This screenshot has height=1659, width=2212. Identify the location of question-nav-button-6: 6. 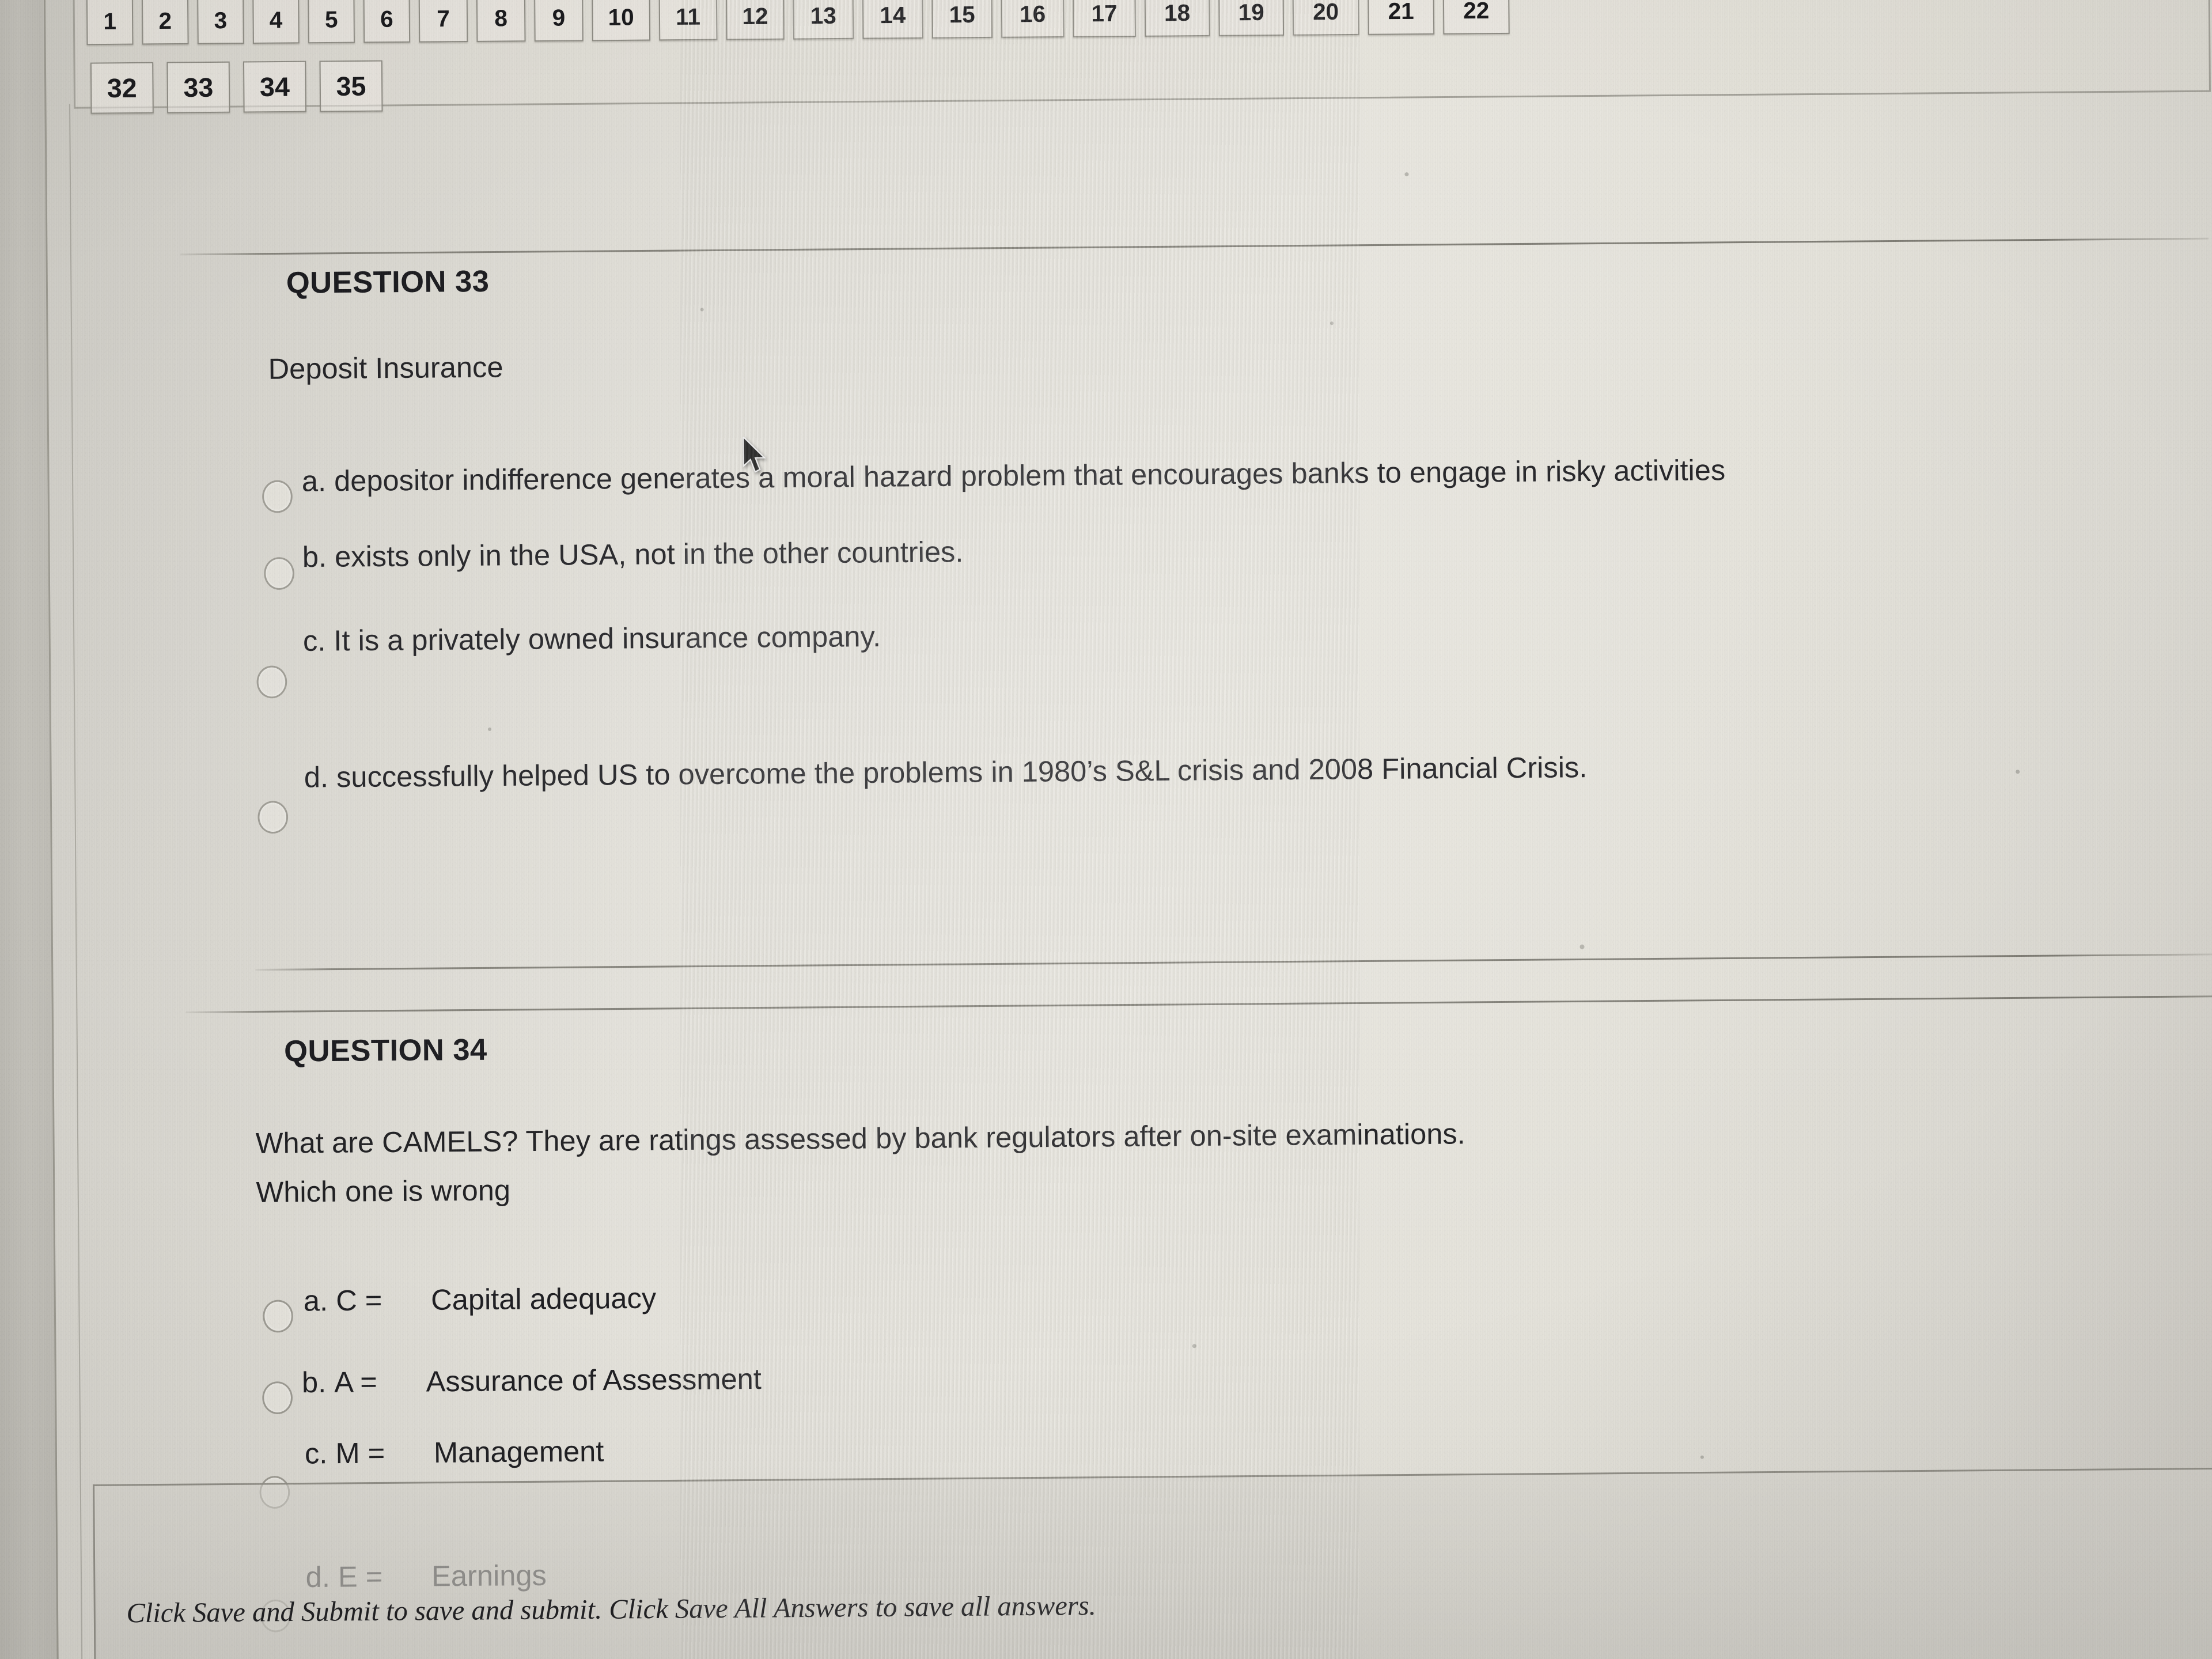
(387, 21).